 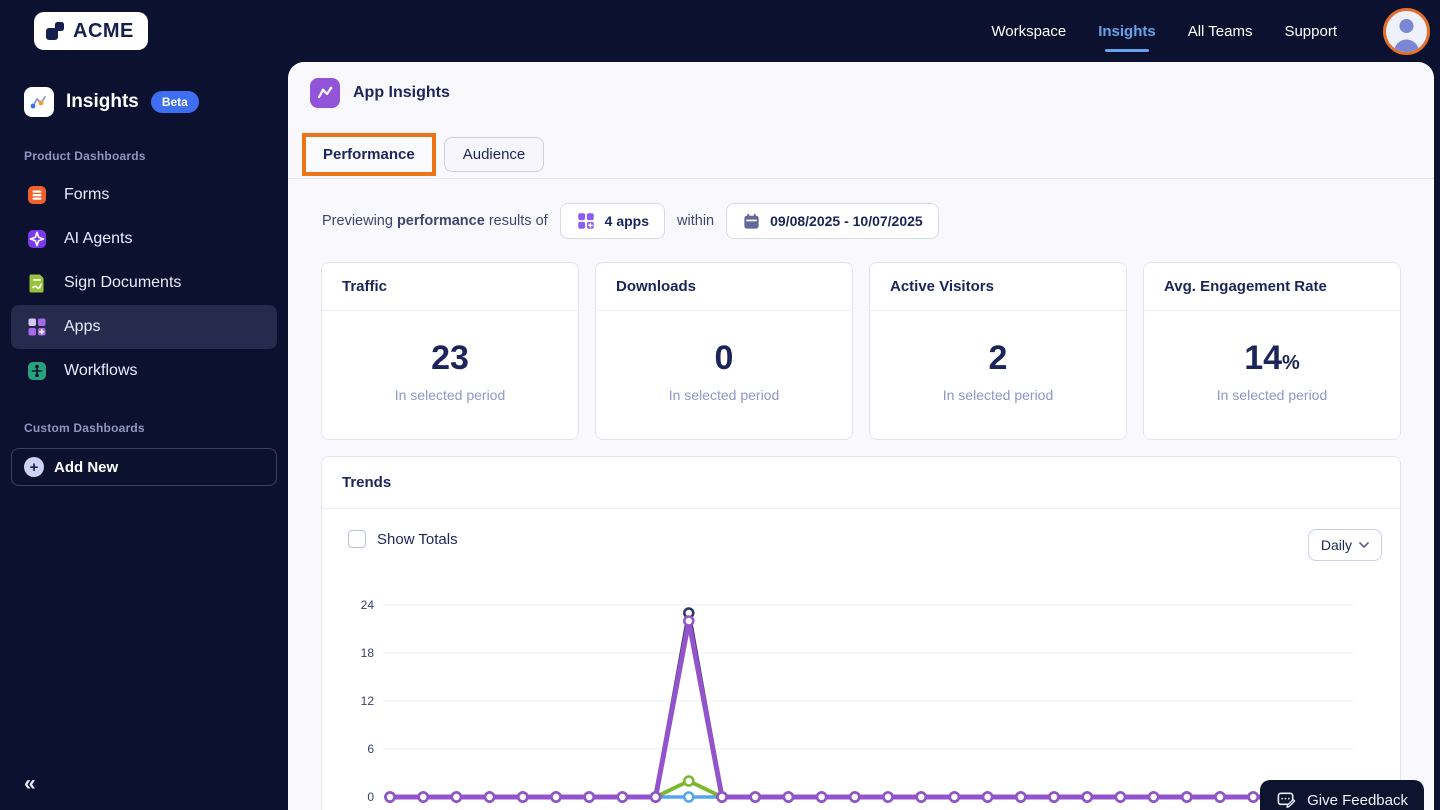 I want to click on add-new-label: Add New, so click(x=86, y=467).